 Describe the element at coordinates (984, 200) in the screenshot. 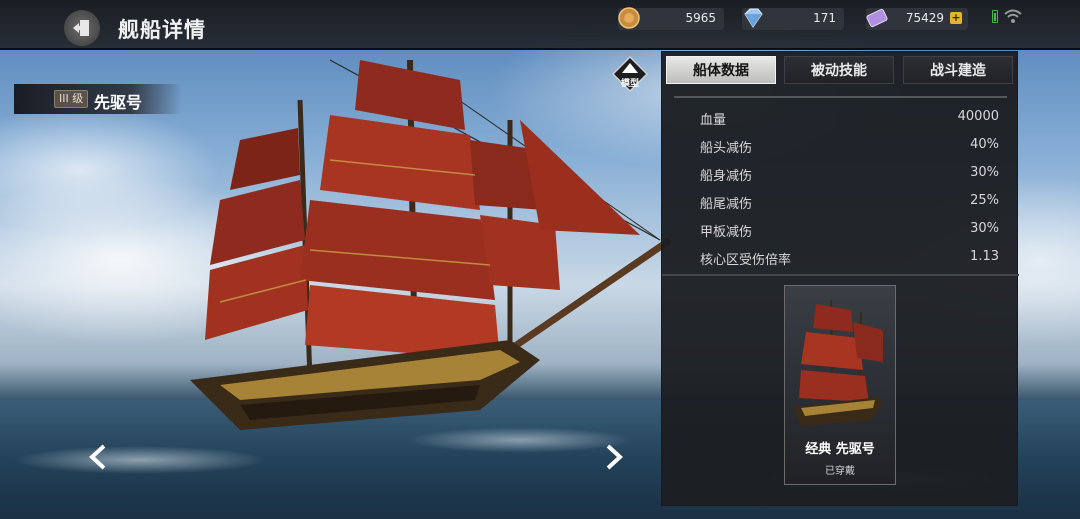

I see `stat-value: 25%` at that location.